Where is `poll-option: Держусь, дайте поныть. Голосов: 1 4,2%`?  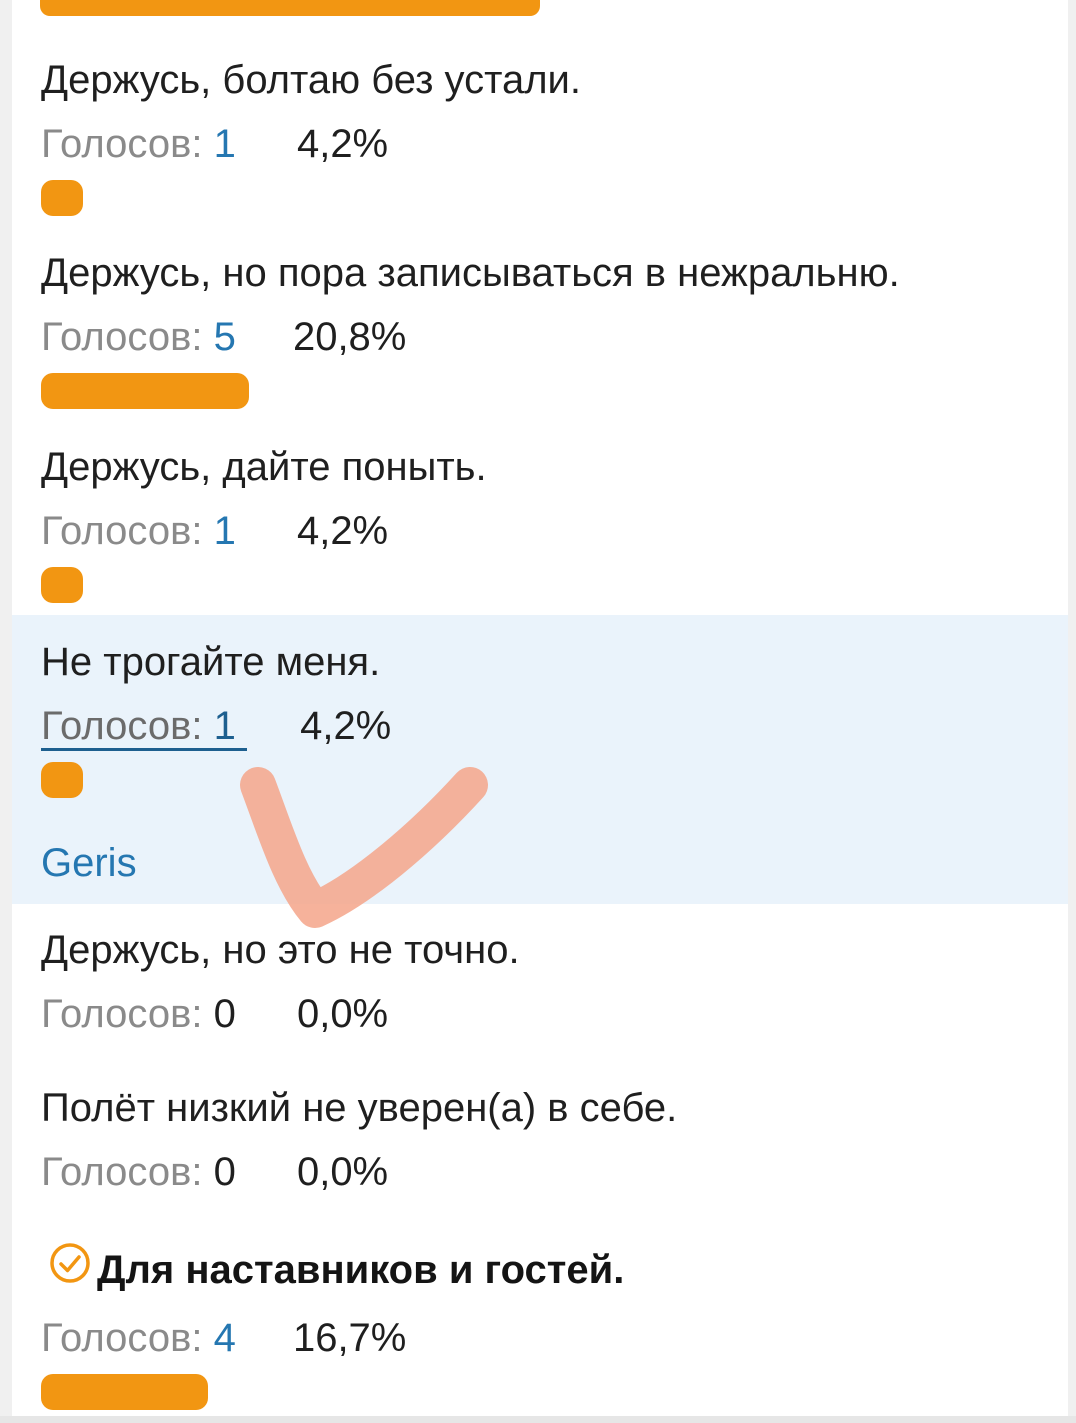
poll-option: Держусь, дайте поныть. Голосов: 1 4,2% is located at coordinates (540, 522).